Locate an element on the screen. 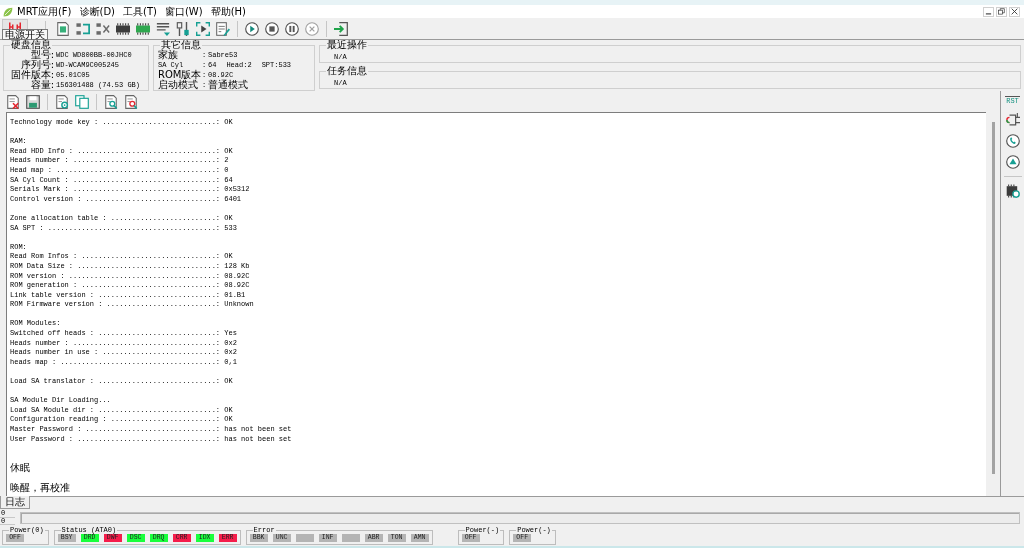 This screenshot has height=548, width=1024. panel-title: 最近操作 is located at coordinates (347, 45).